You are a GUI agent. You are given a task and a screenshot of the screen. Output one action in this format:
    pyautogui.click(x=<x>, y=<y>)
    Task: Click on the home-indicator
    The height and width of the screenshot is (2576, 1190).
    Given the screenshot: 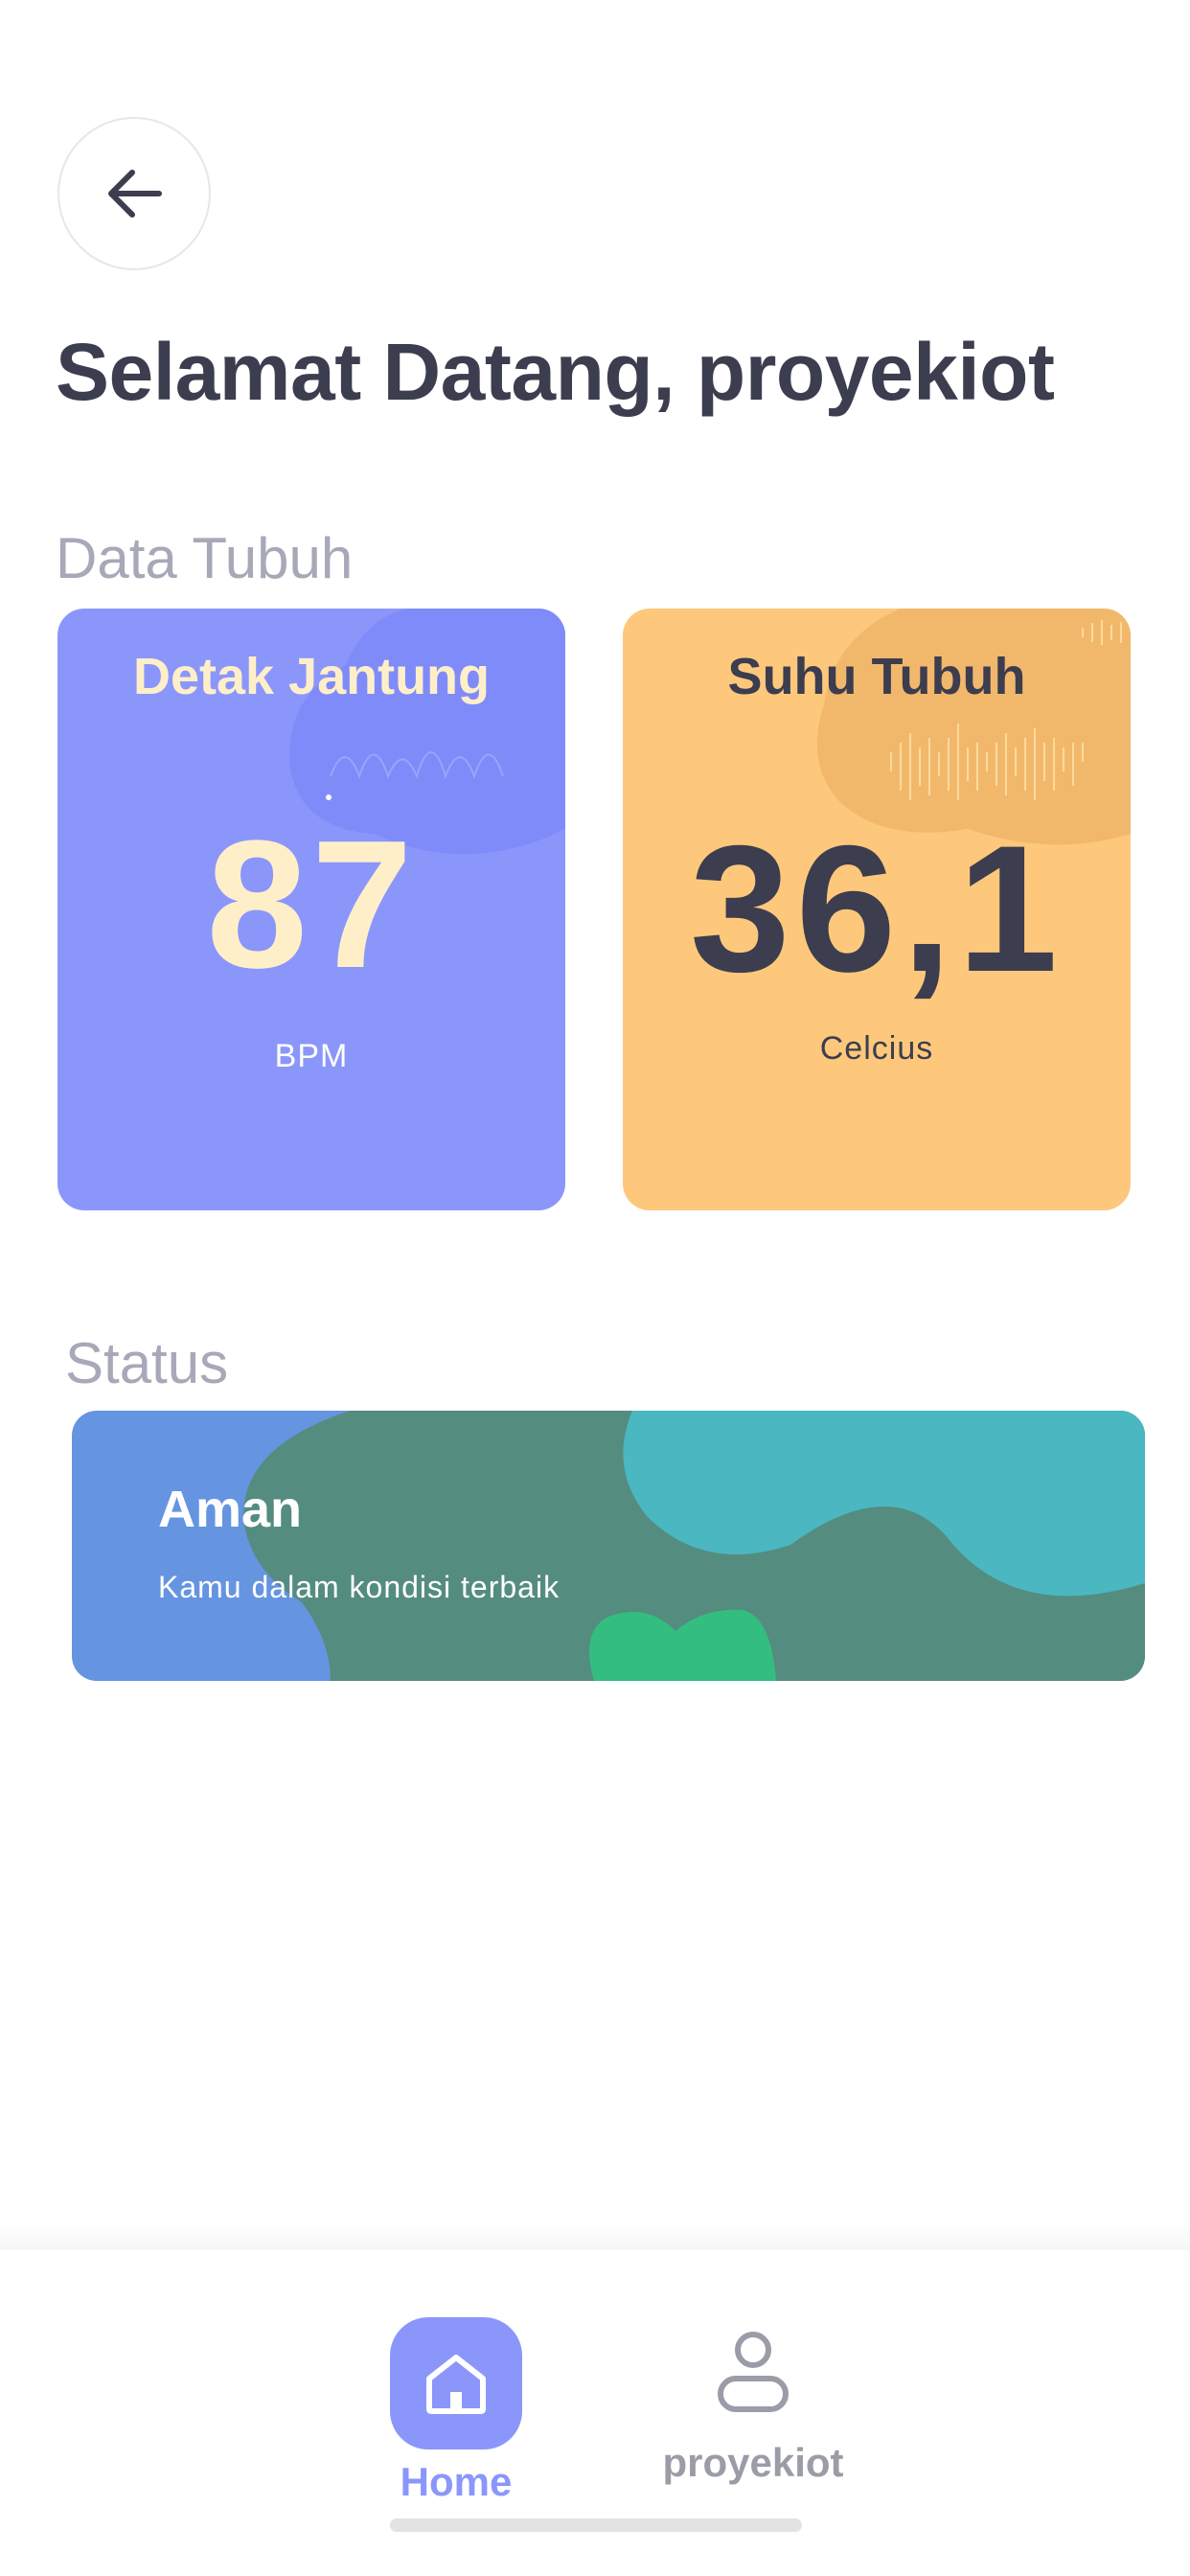 What is the action you would take?
    pyautogui.click(x=596, y=2525)
    